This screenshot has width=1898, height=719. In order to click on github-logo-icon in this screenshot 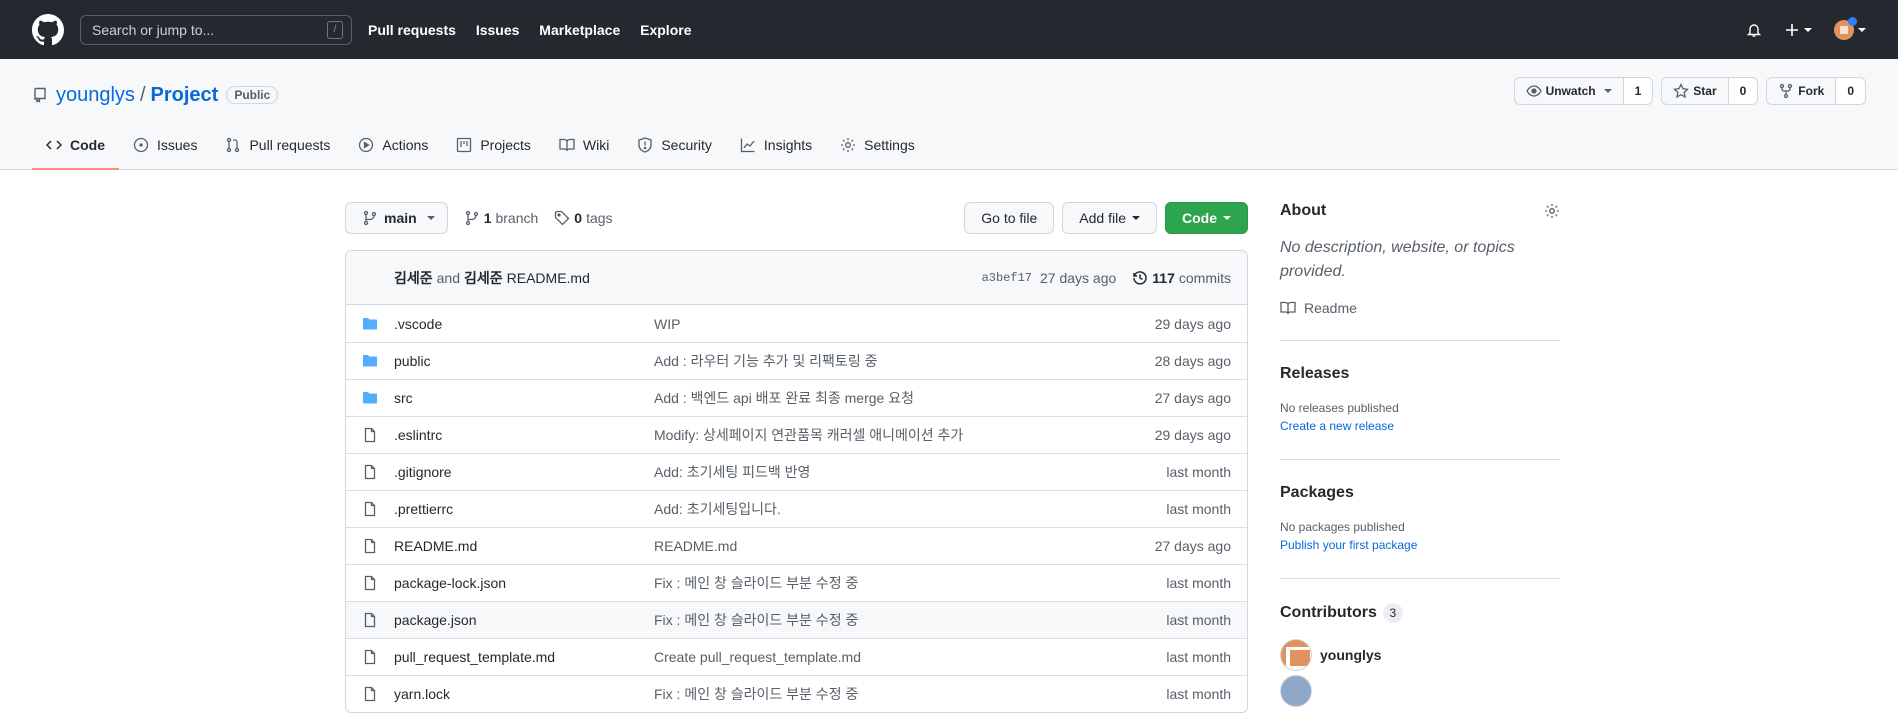, I will do `click(48, 29)`.